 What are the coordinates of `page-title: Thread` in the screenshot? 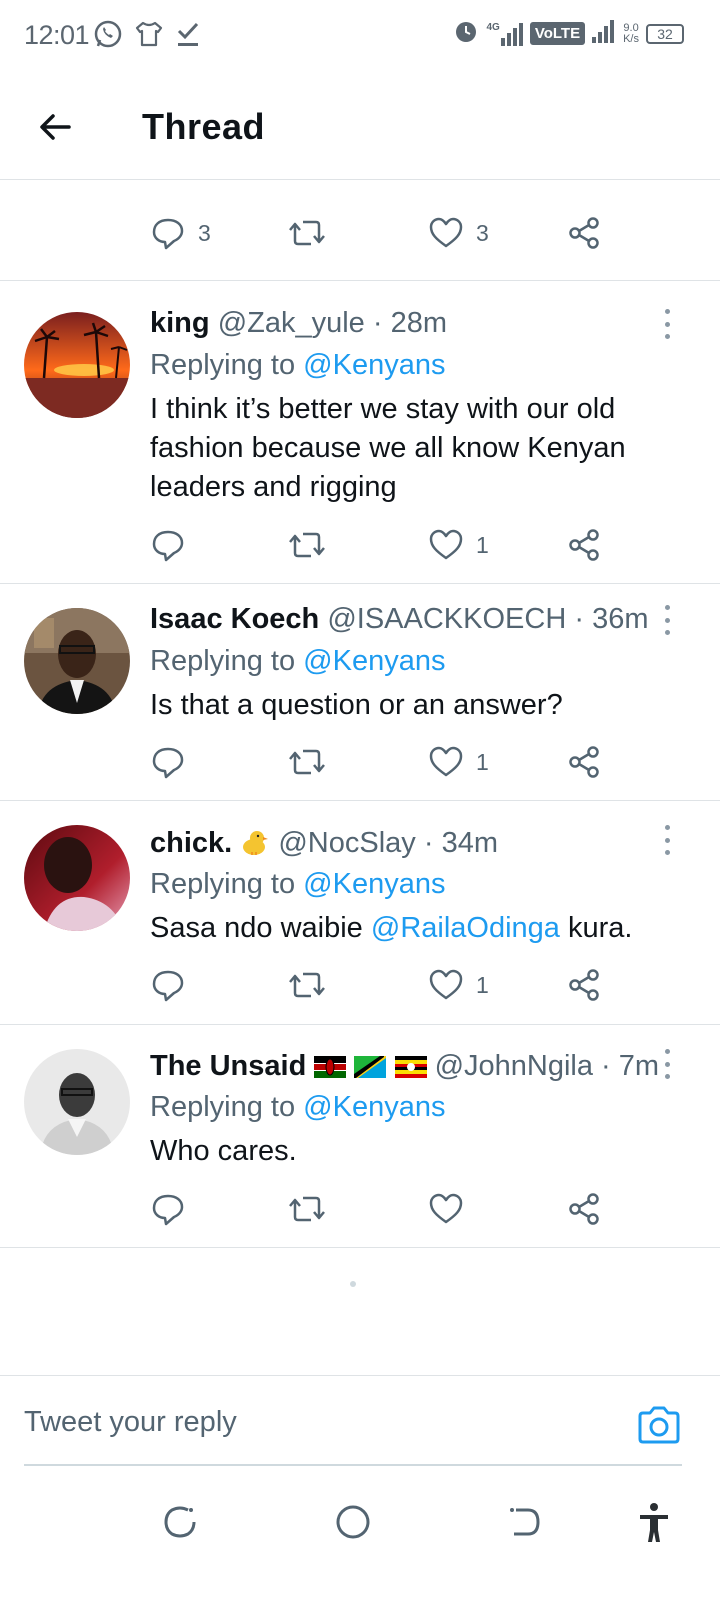 It's located at (204, 126).